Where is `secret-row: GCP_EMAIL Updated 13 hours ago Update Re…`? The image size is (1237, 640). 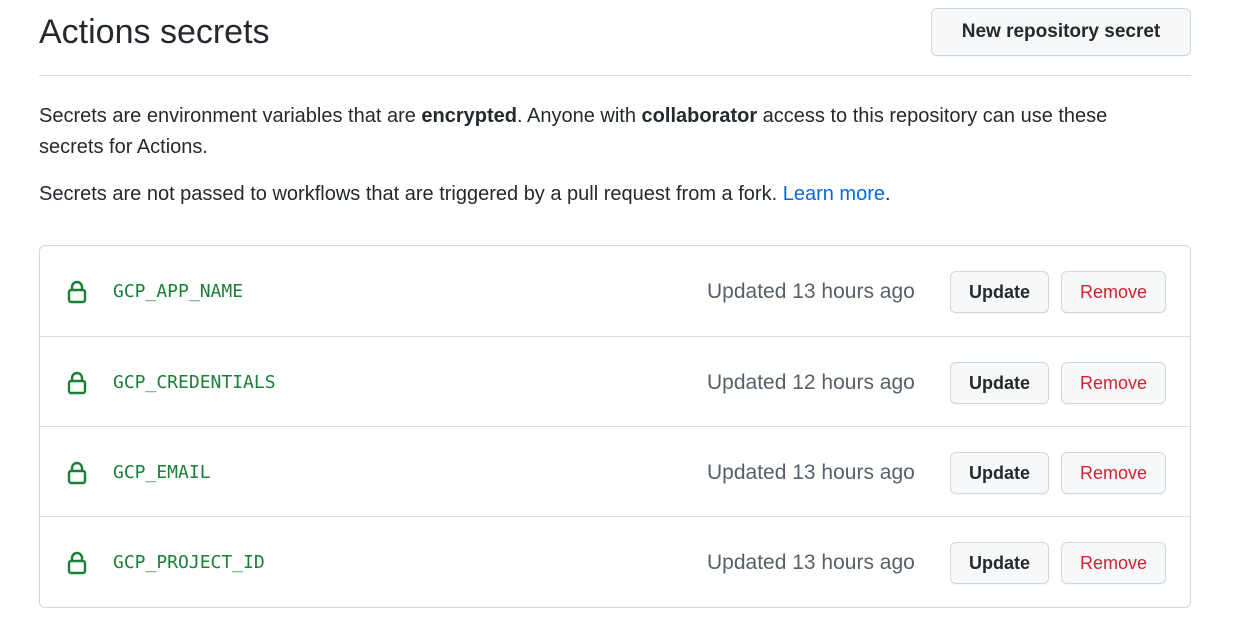 secret-row: GCP_EMAIL Updated 13 hours ago Update Re… is located at coordinates (615, 471).